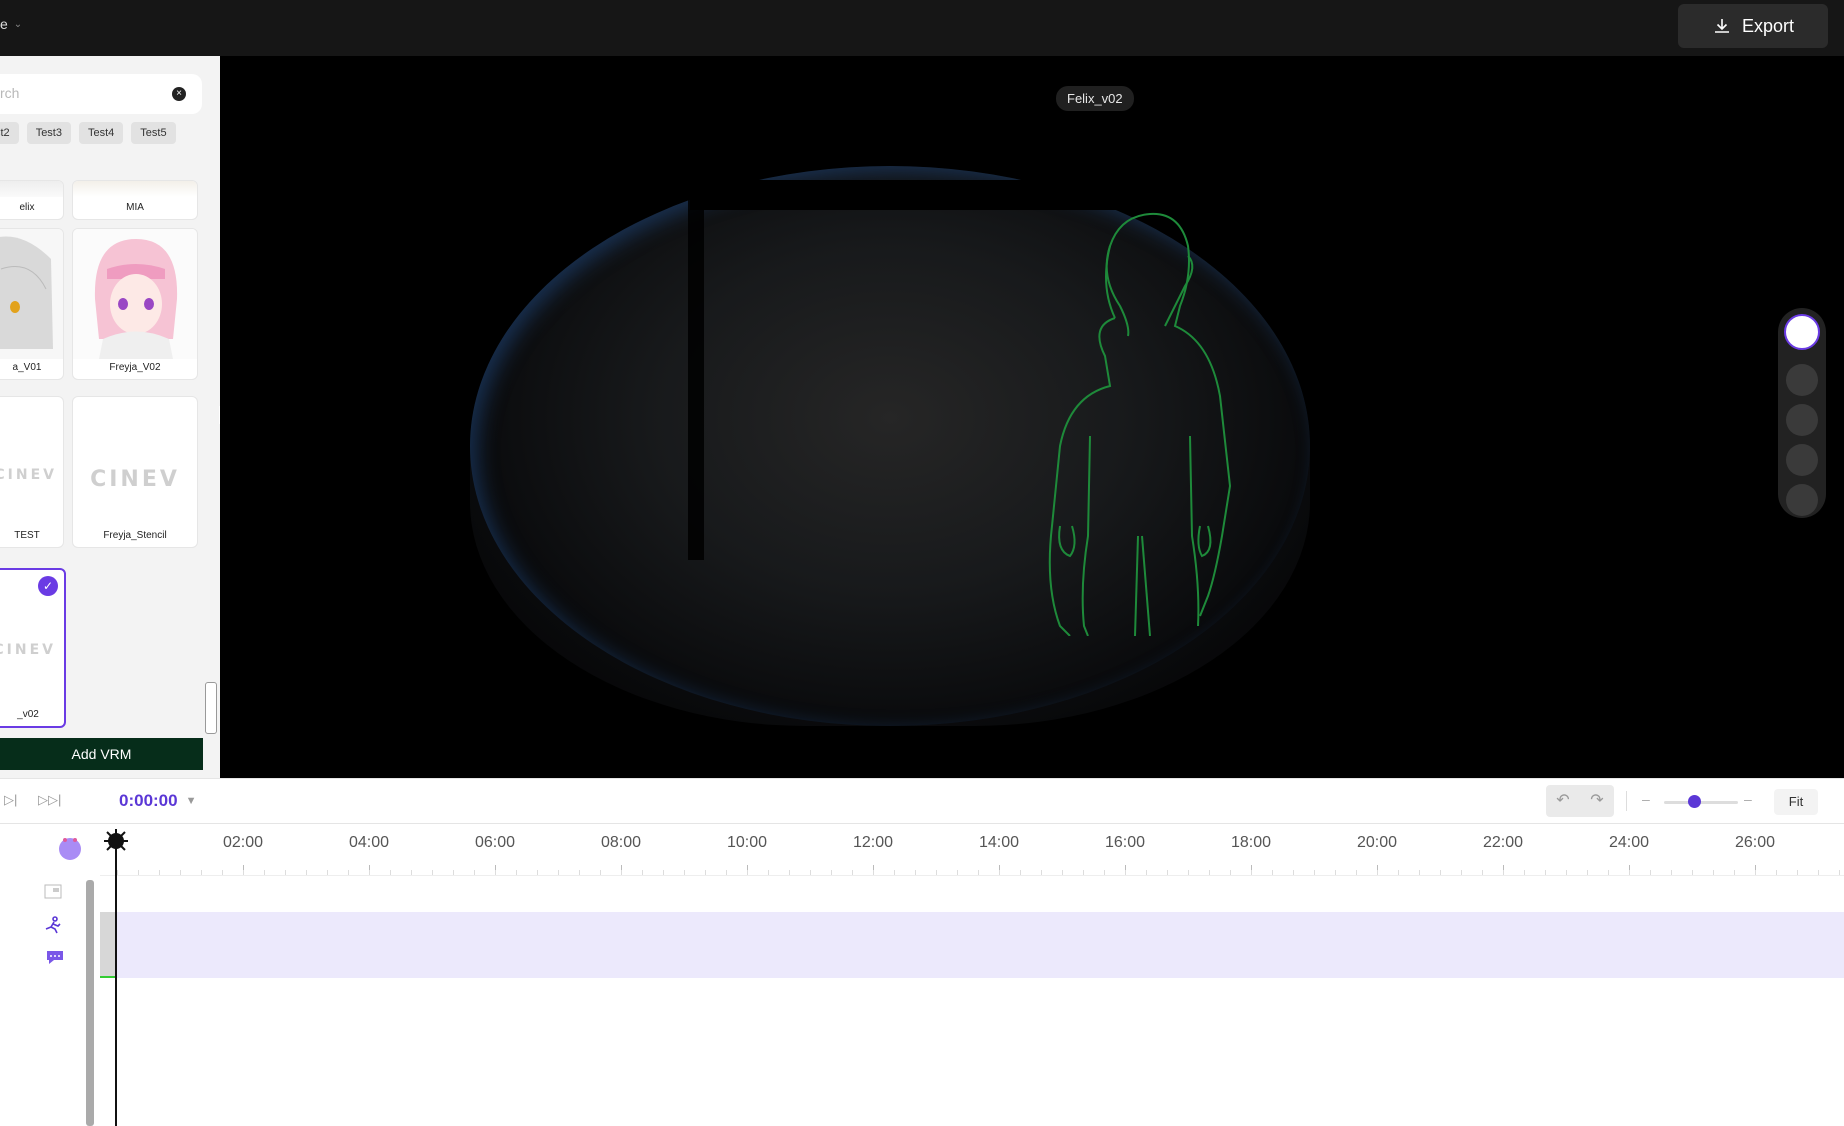 This screenshot has width=1844, height=1126. I want to click on tag-filter: Test4, so click(101, 133).